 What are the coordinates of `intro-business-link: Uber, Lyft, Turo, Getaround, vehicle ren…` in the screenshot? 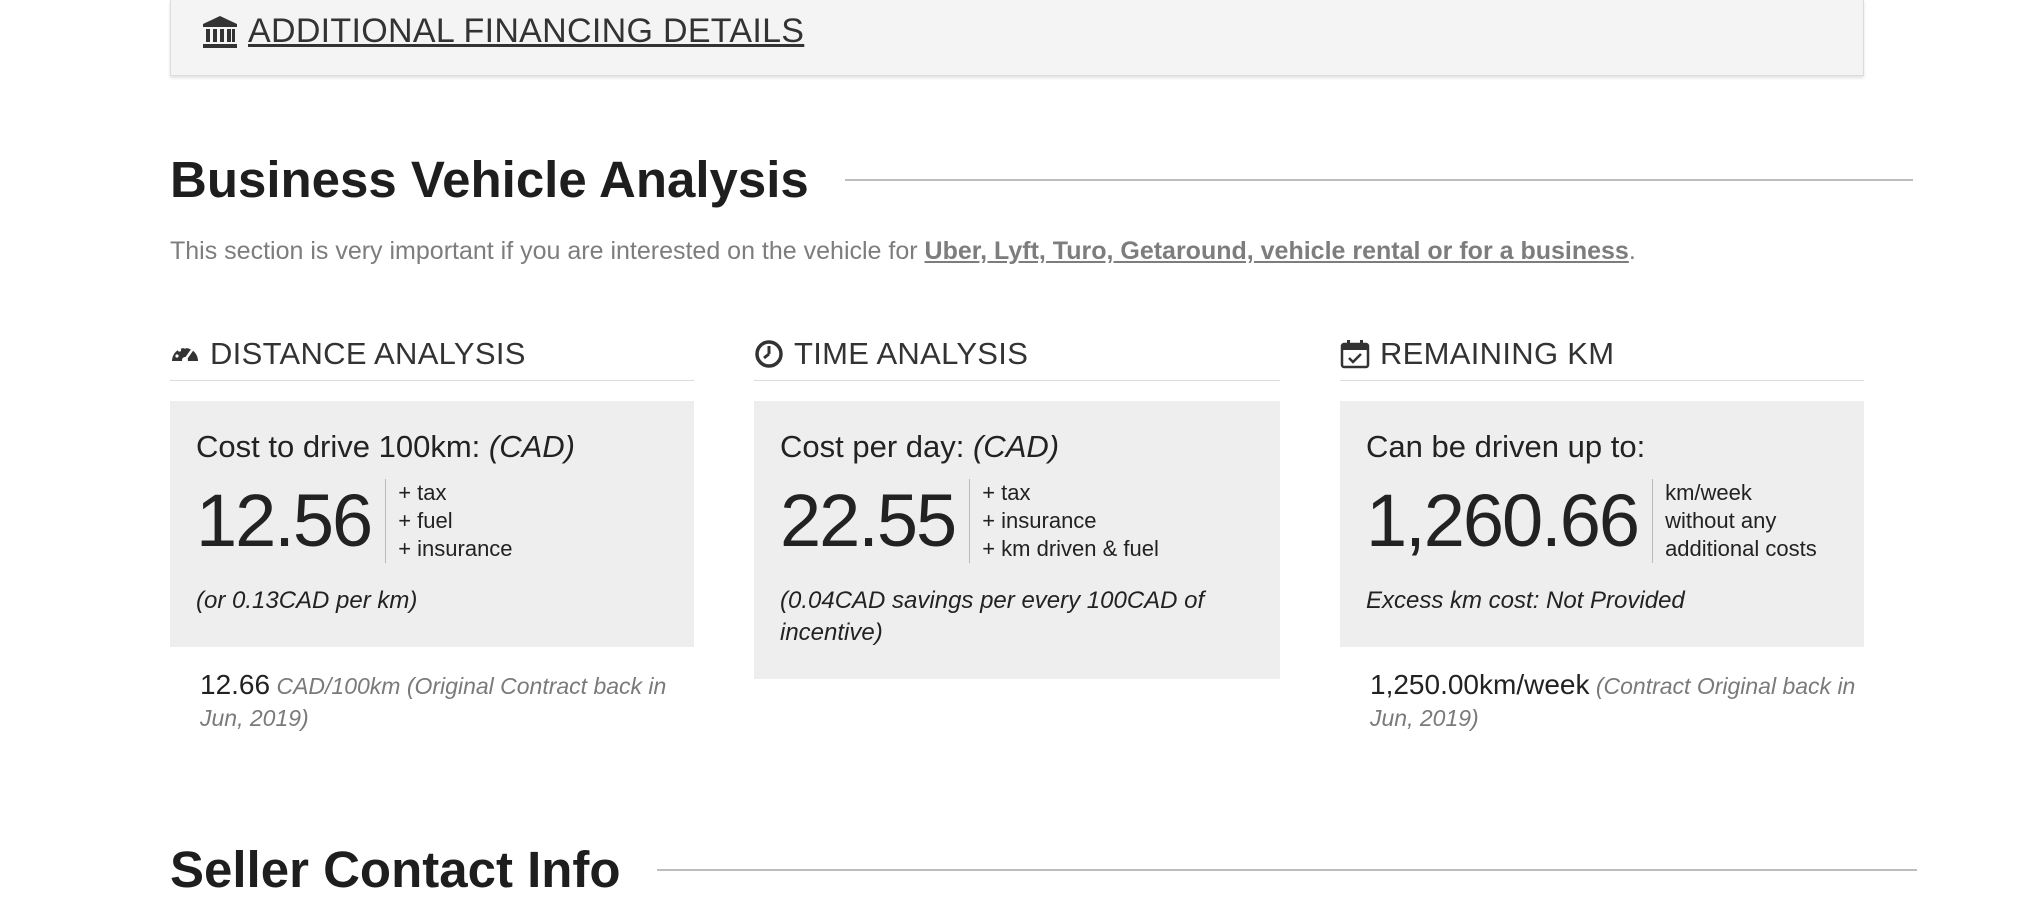 It's located at (1277, 251).